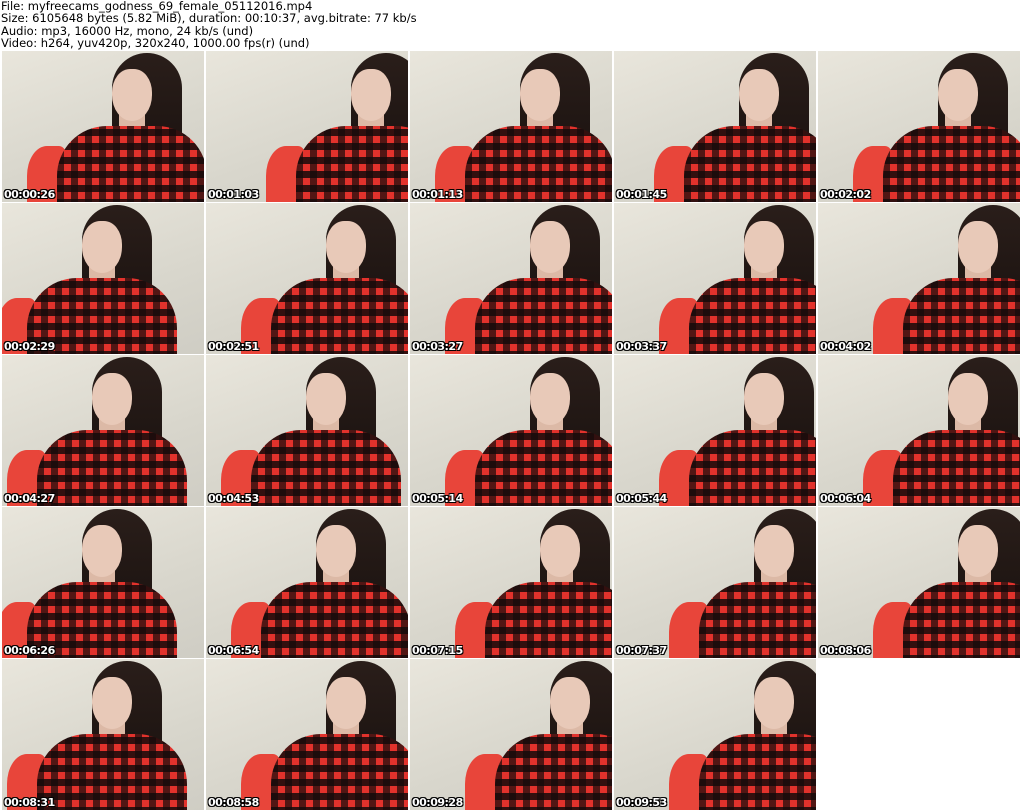 This screenshot has width=1024, height=811. Describe the element at coordinates (641, 194) in the screenshot. I see `timestamp: 00:01:45` at that location.